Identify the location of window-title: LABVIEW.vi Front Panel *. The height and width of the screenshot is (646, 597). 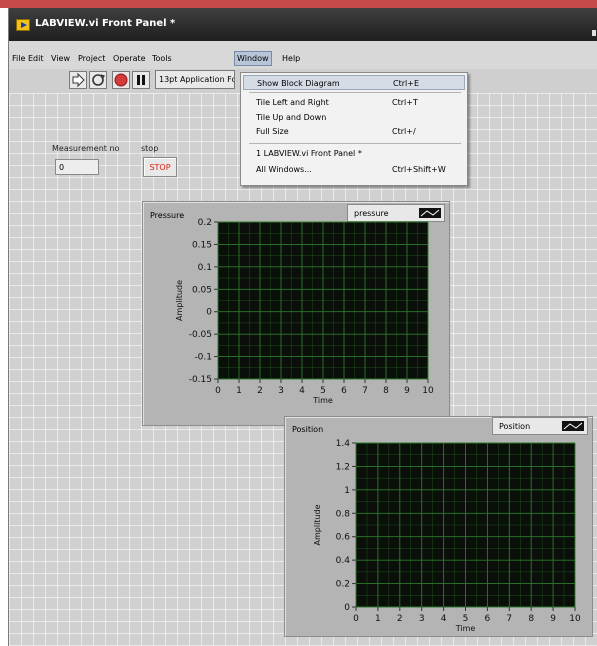
(105, 23).